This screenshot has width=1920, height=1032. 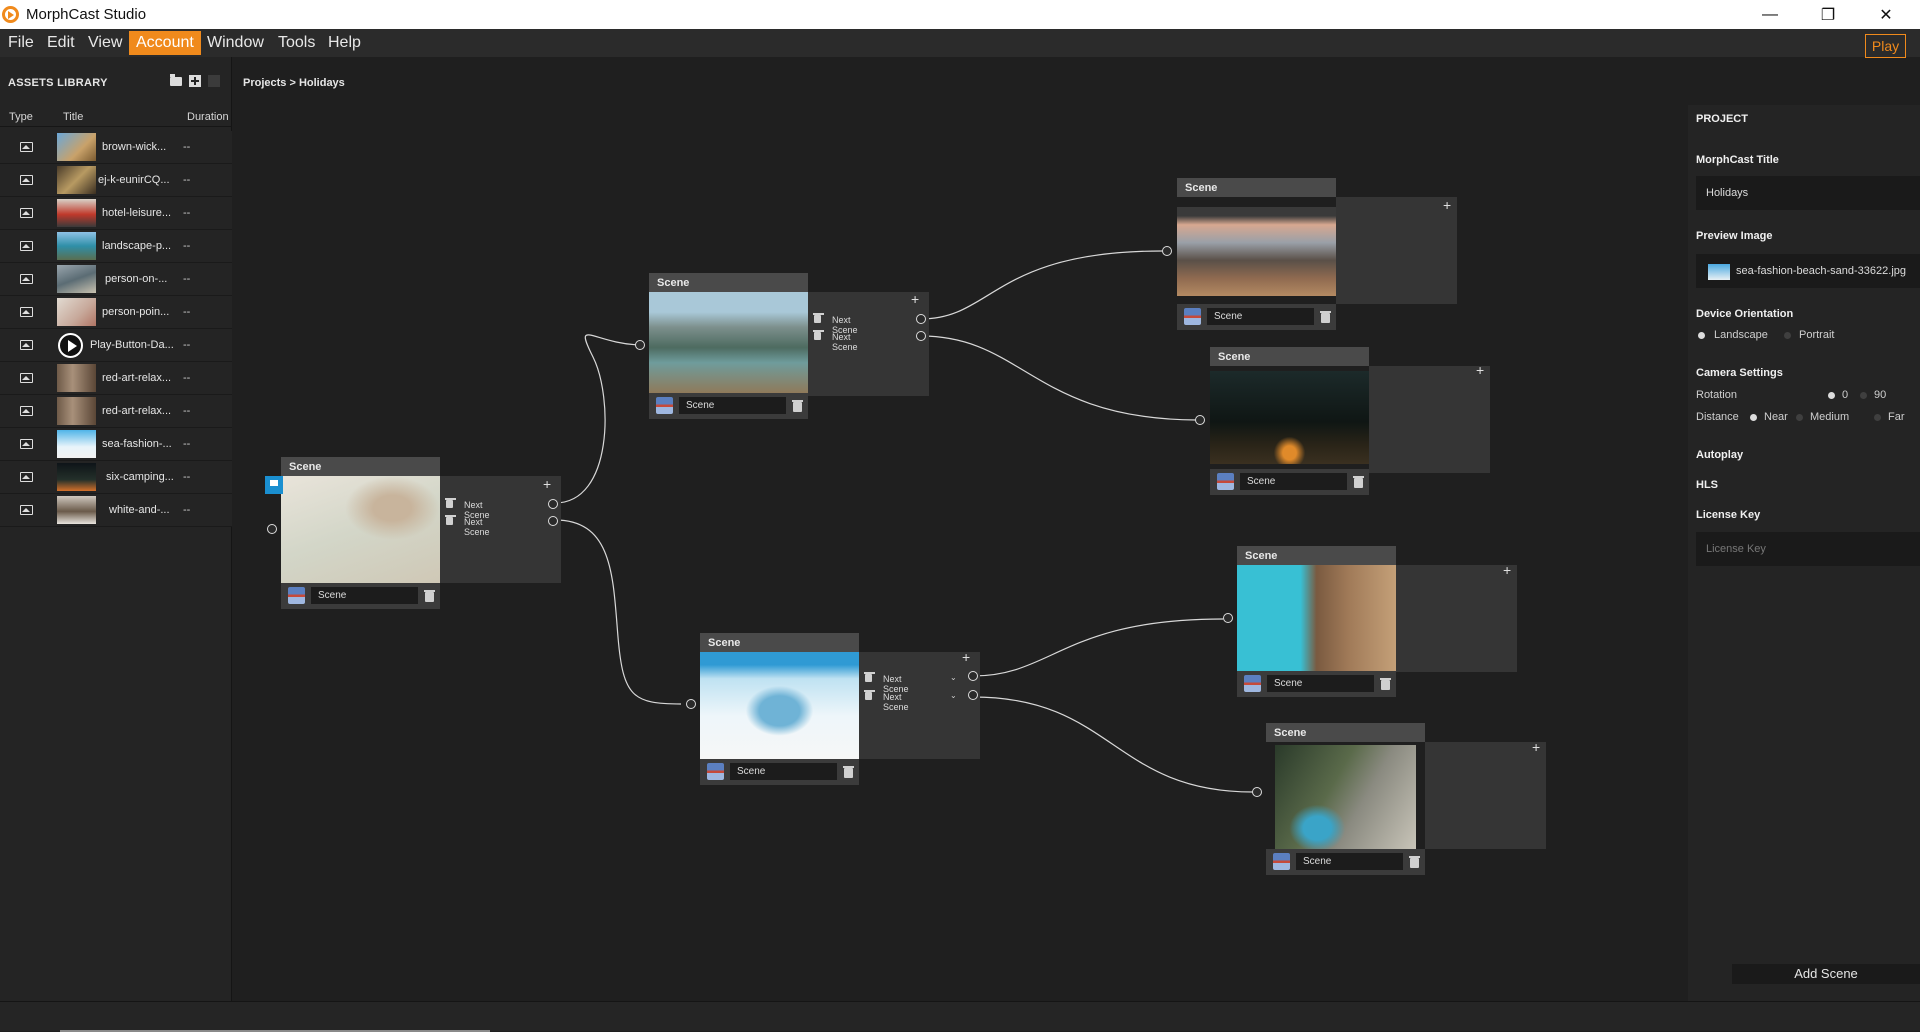 I want to click on hls-label: HLS, so click(x=1707, y=485).